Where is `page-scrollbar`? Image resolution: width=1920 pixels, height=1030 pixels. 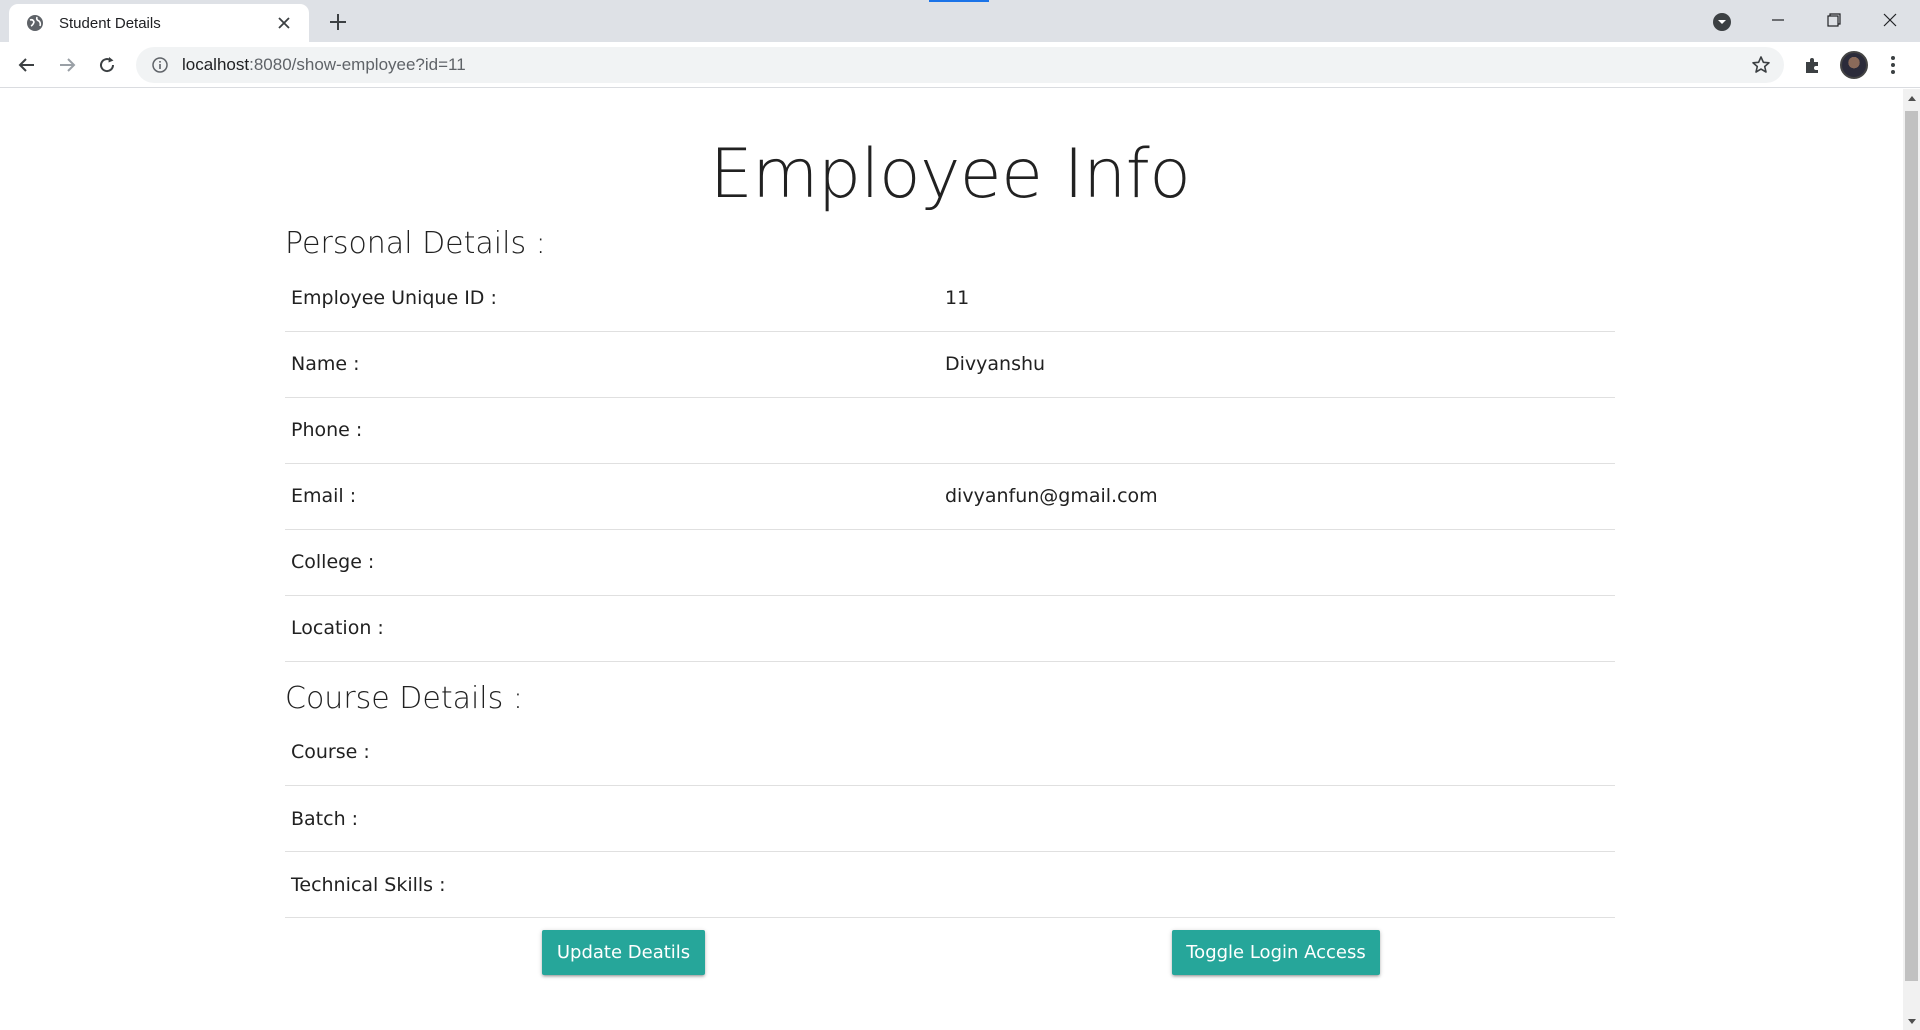
page-scrollbar is located at coordinates (1911, 559).